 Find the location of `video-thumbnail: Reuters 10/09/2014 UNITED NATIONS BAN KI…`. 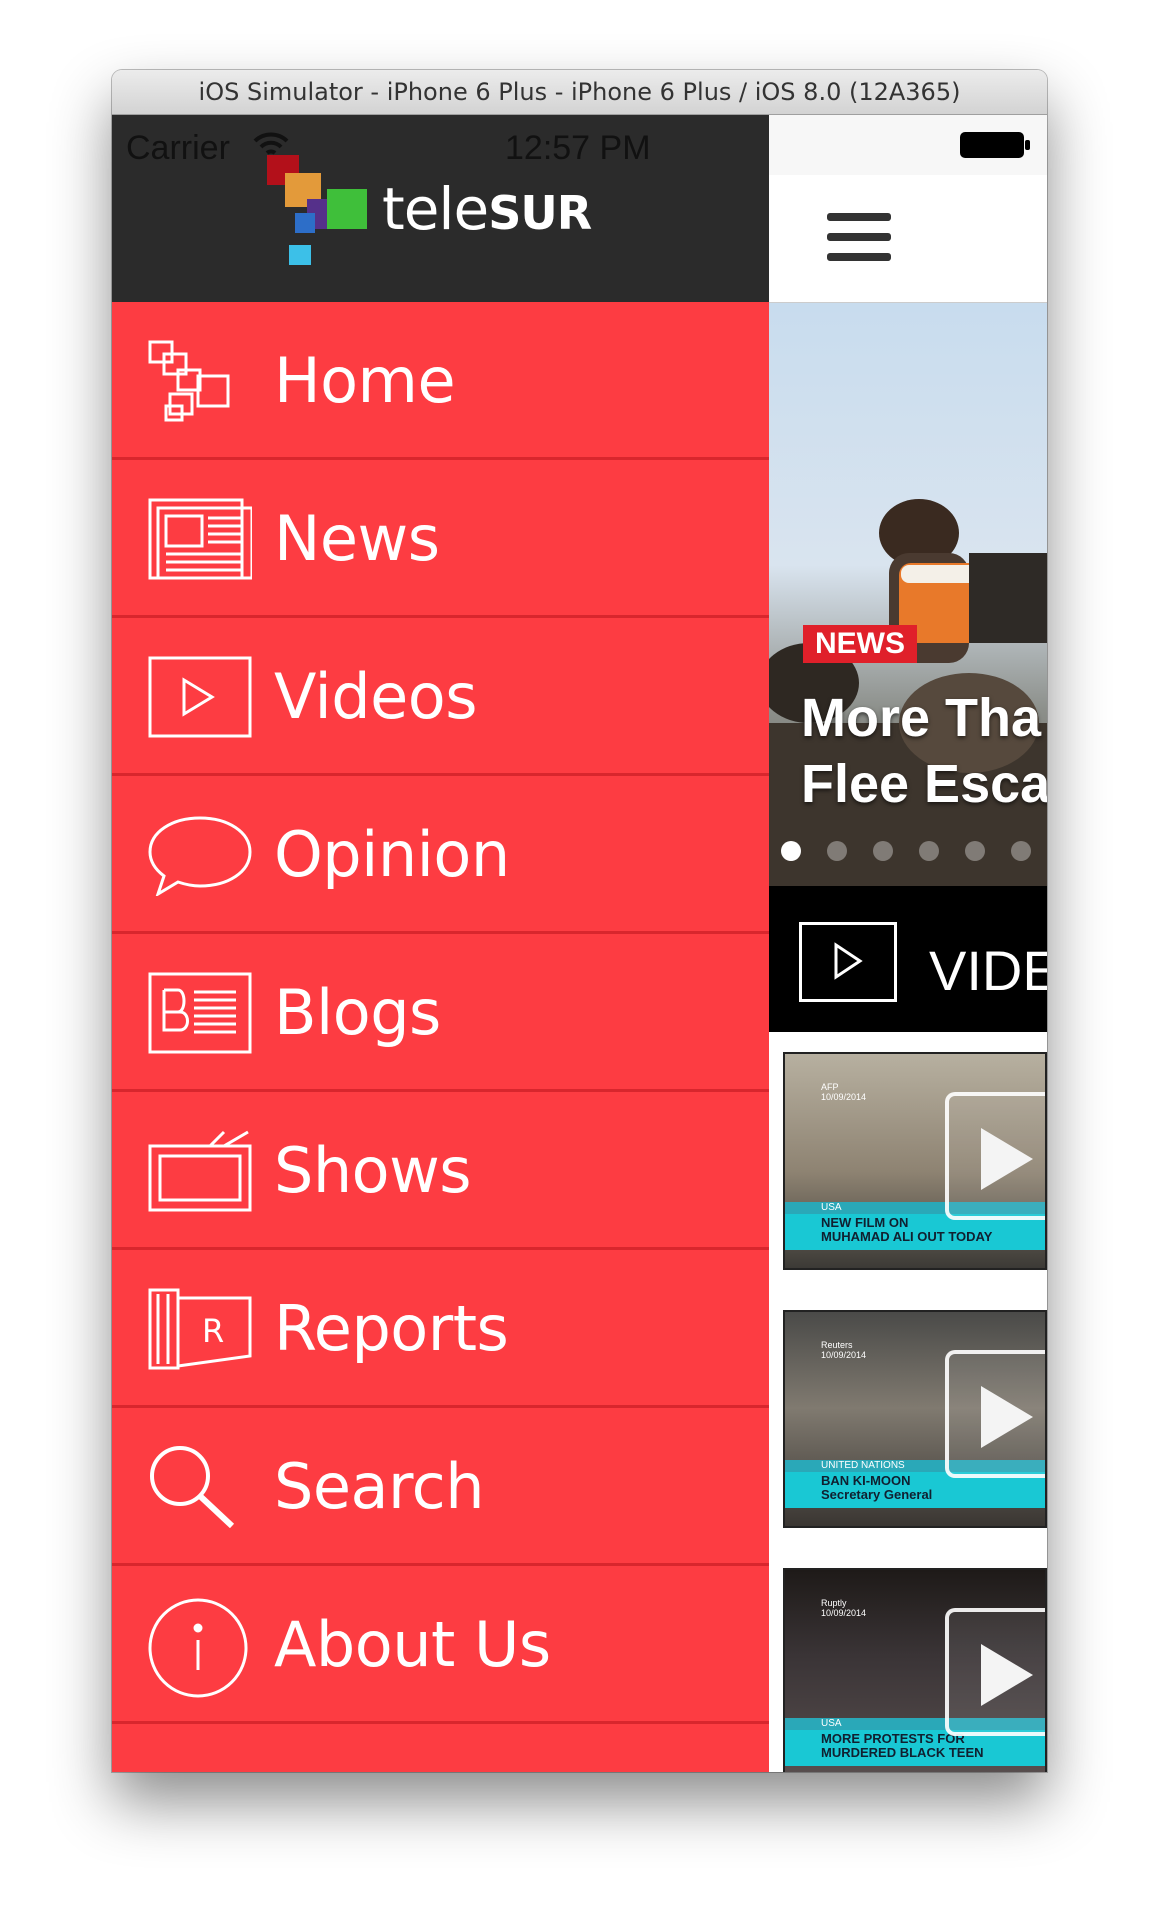

video-thumbnail: Reuters 10/09/2014 UNITED NATIONS BAN KI… is located at coordinates (915, 1419).